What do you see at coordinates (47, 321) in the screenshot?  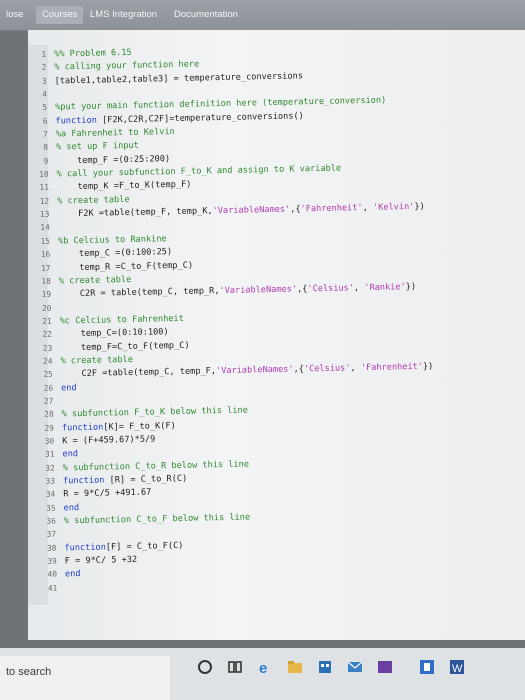 I see `line-number: 21` at bounding box center [47, 321].